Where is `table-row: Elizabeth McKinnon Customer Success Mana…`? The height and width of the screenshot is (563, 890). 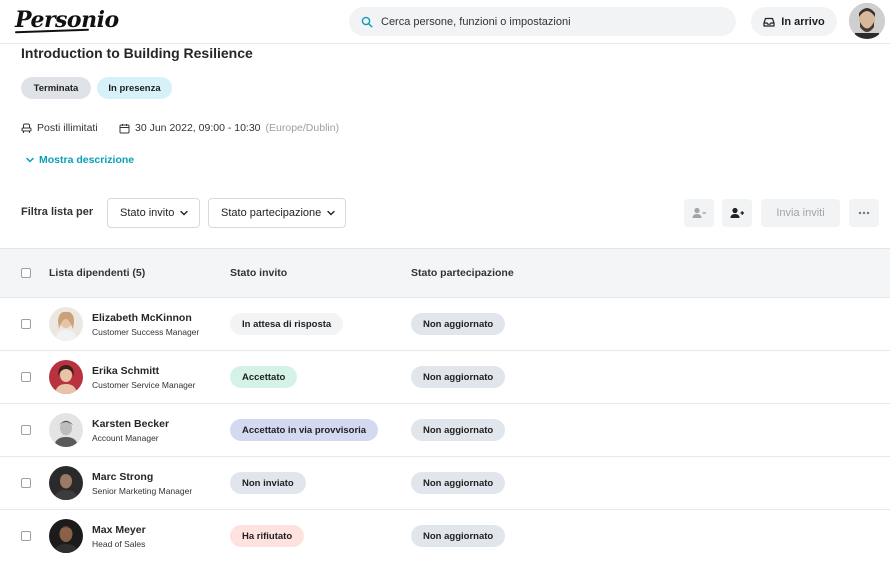 table-row: Elizabeth McKinnon Customer Success Mana… is located at coordinates (445, 324).